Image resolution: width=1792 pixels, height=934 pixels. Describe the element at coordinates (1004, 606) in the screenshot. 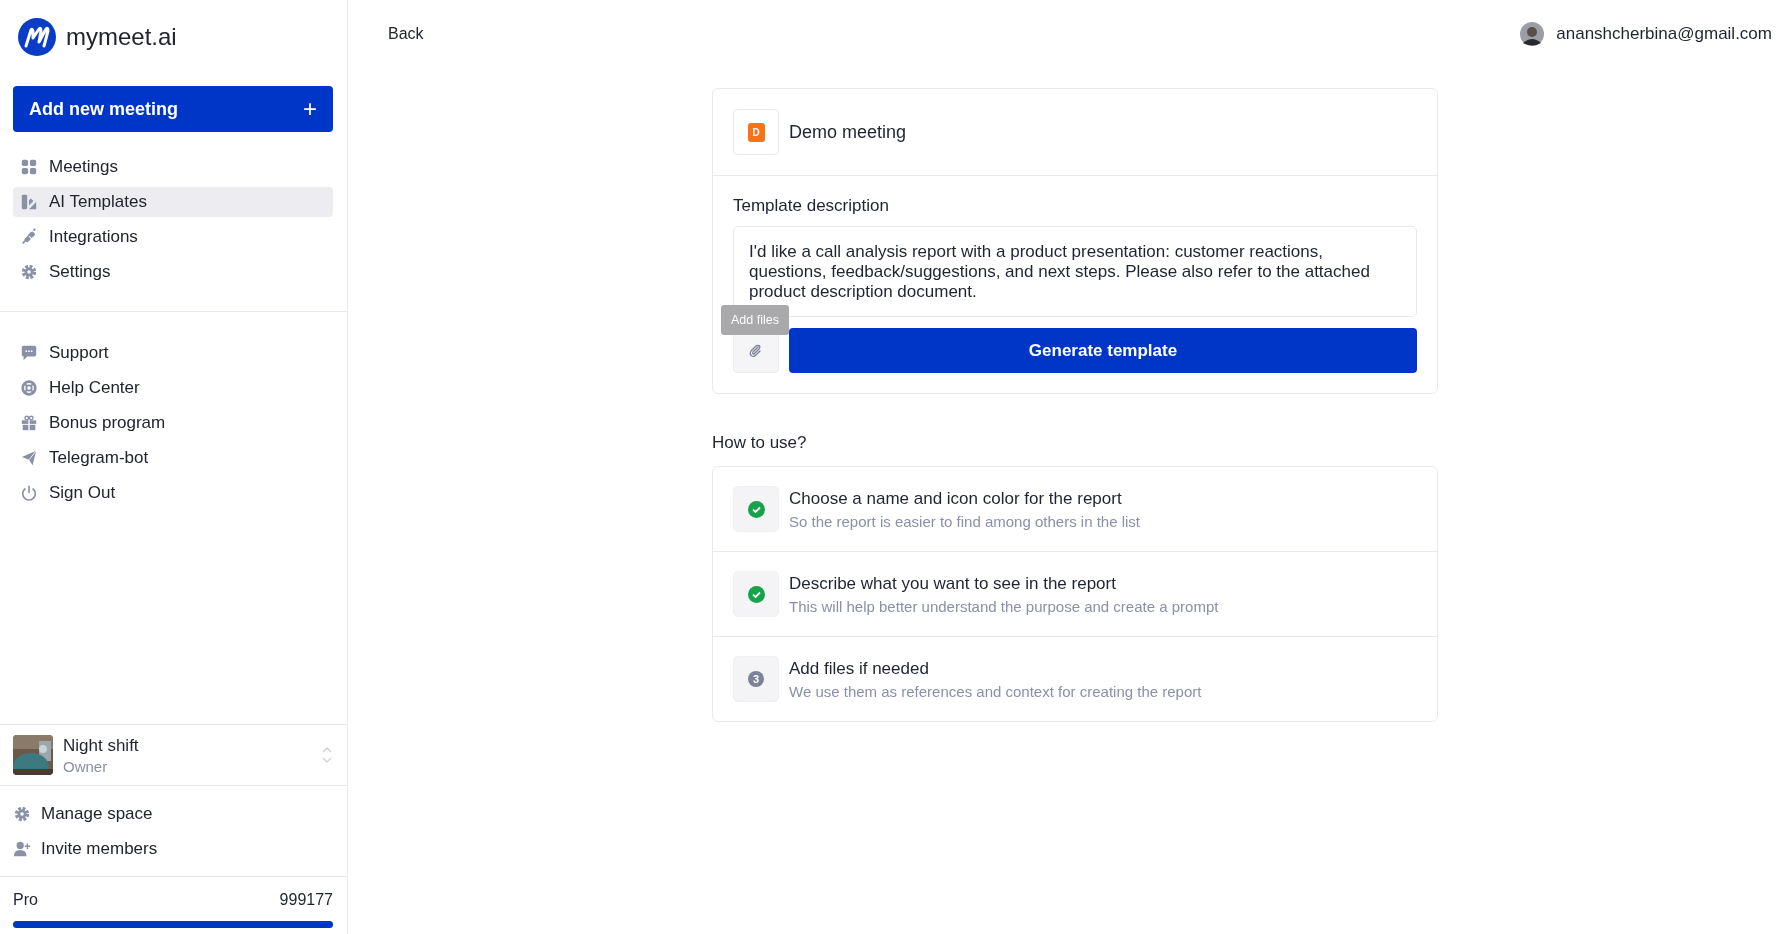

I see `step-subtitle: This will help better understand the purpose and create a prompt` at that location.